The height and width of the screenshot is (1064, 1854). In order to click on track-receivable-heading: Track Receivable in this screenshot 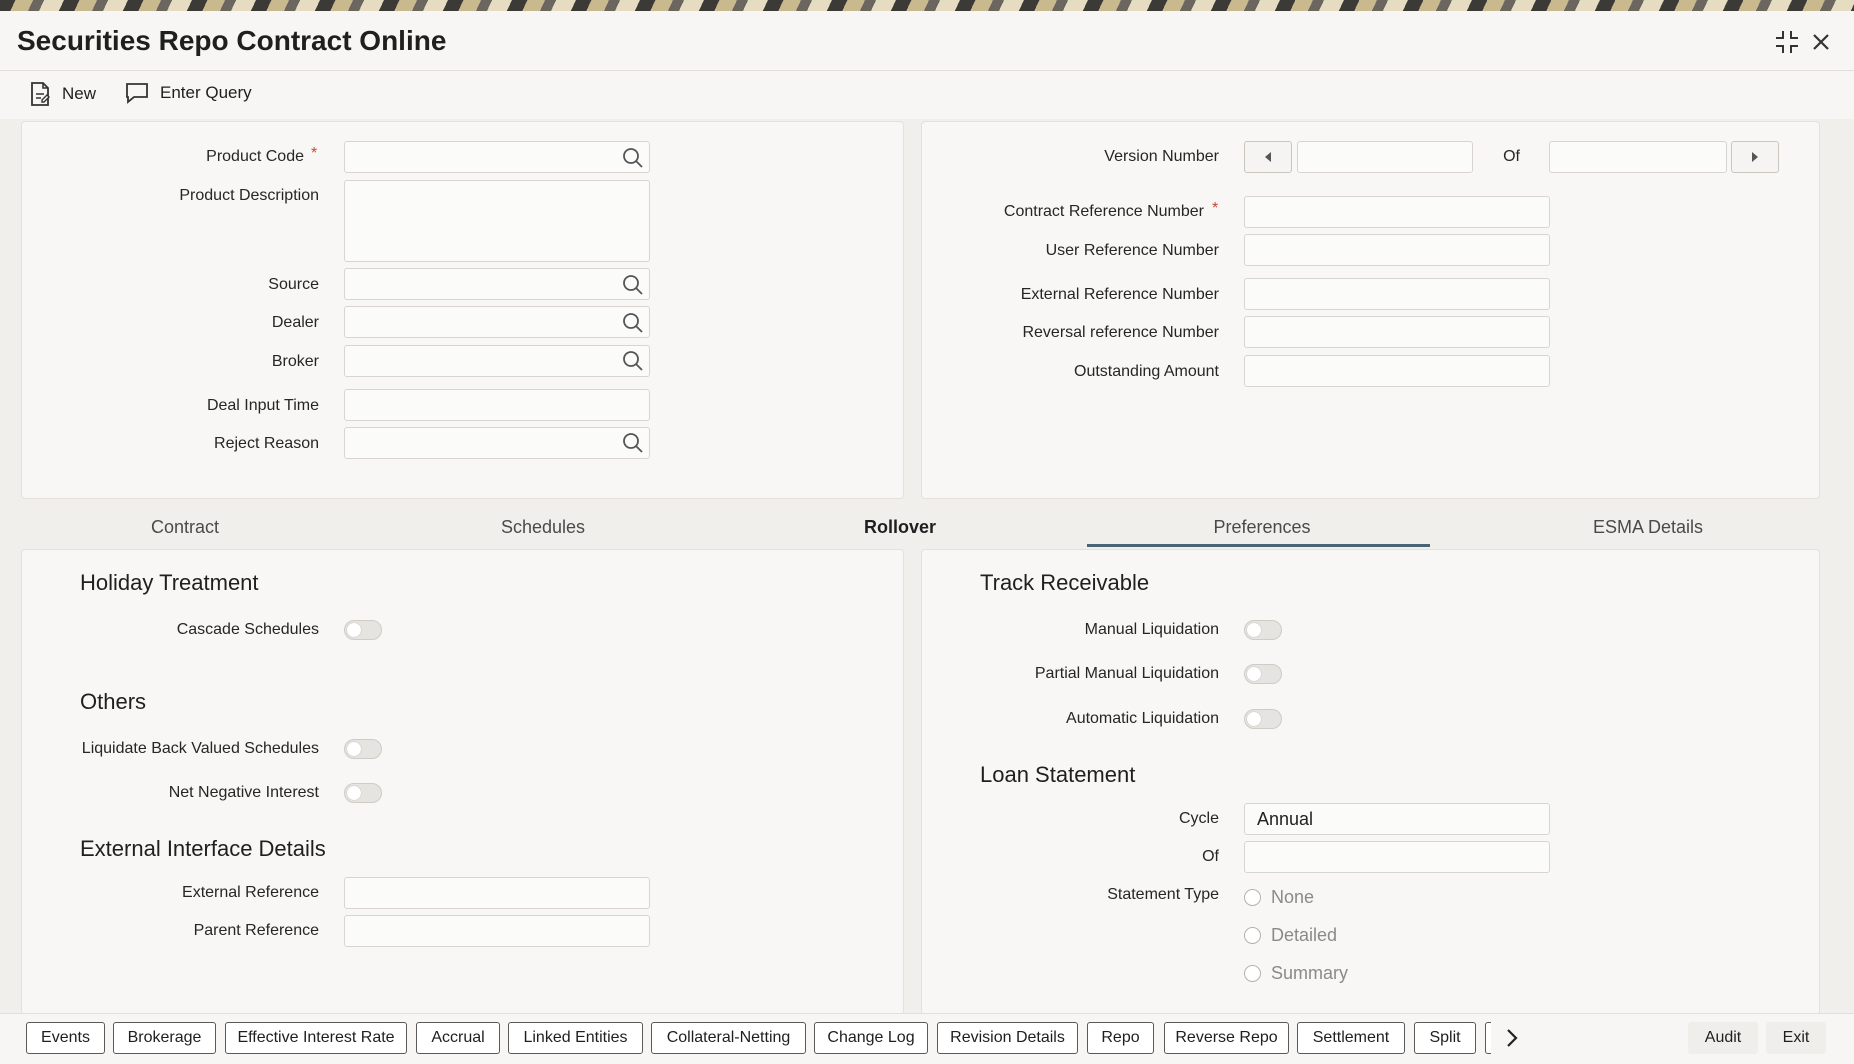, I will do `click(1065, 582)`.